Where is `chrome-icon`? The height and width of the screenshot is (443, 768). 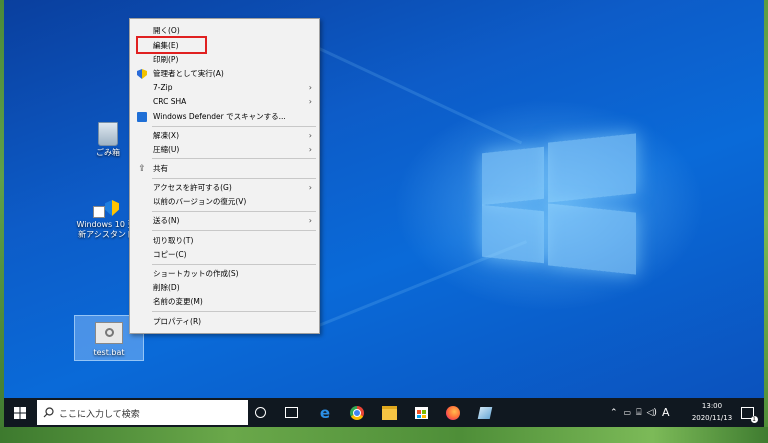
chrome-icon is located at coordinates (357, 412).